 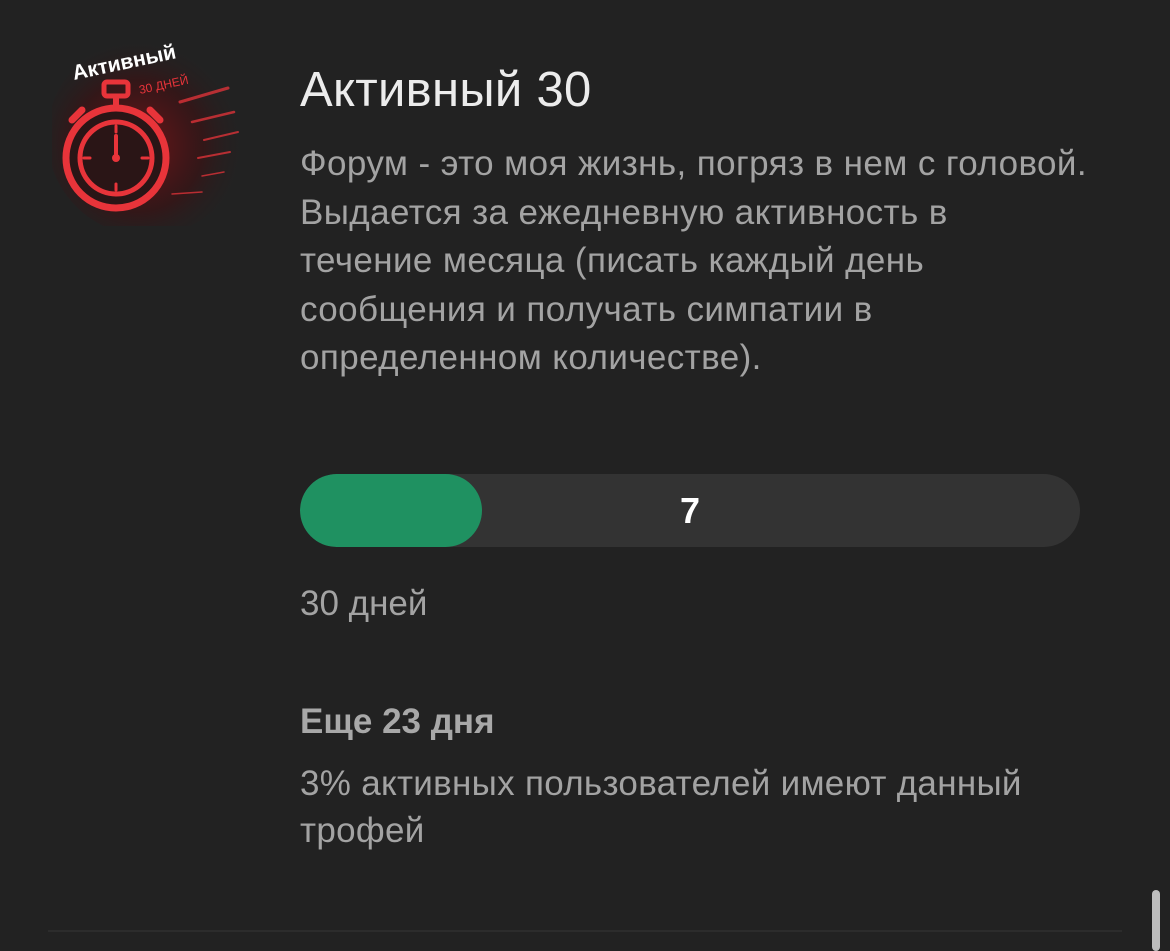 What do you see at coordinates (1156, 920) in the screenshot?
I see `scrollbar` at bounding box center [1156, 920].